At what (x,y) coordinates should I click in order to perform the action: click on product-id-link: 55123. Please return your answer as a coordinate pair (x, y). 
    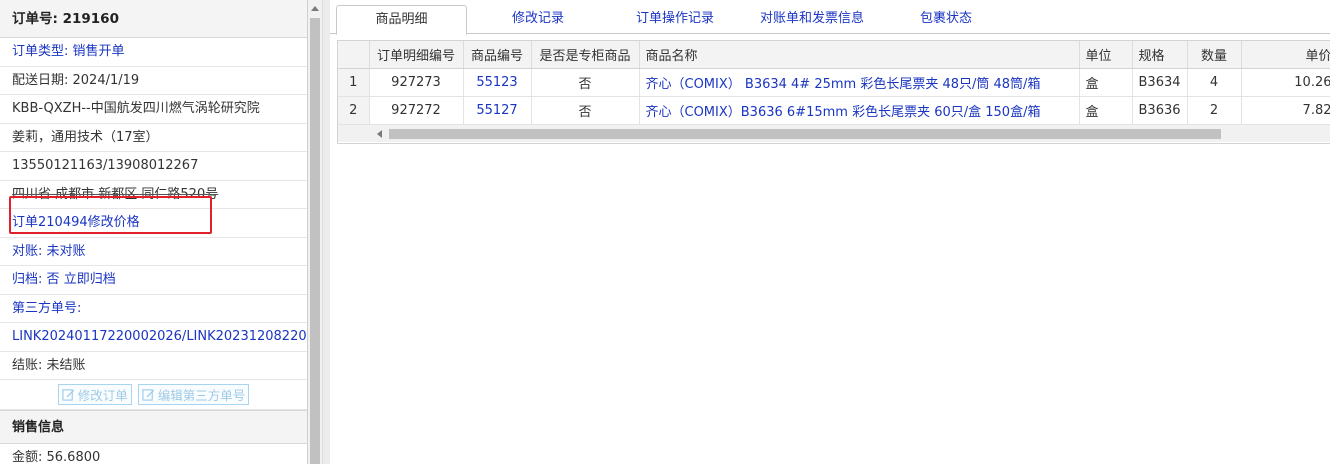
    Looking at the image, I should click on (497, 82).